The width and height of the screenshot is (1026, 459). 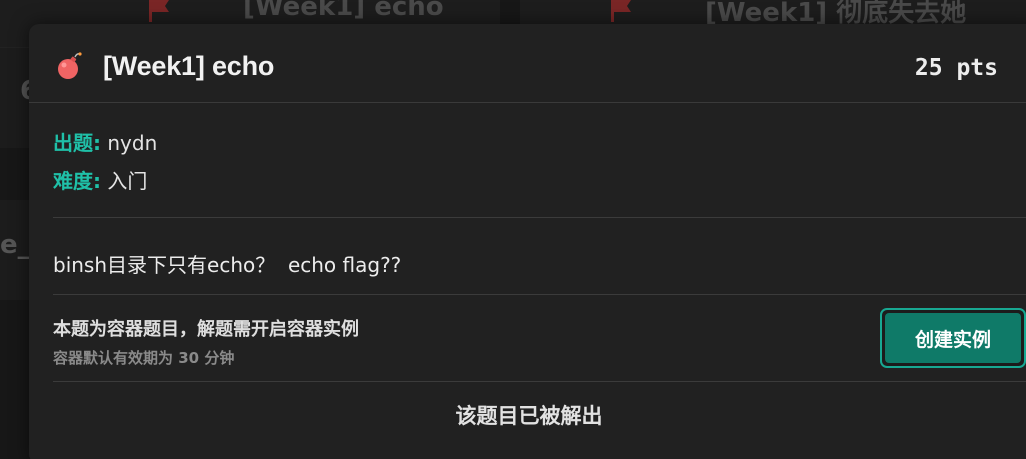 I want to click on difficulty-row: 难度: 入门, so click(x=105, y=181).